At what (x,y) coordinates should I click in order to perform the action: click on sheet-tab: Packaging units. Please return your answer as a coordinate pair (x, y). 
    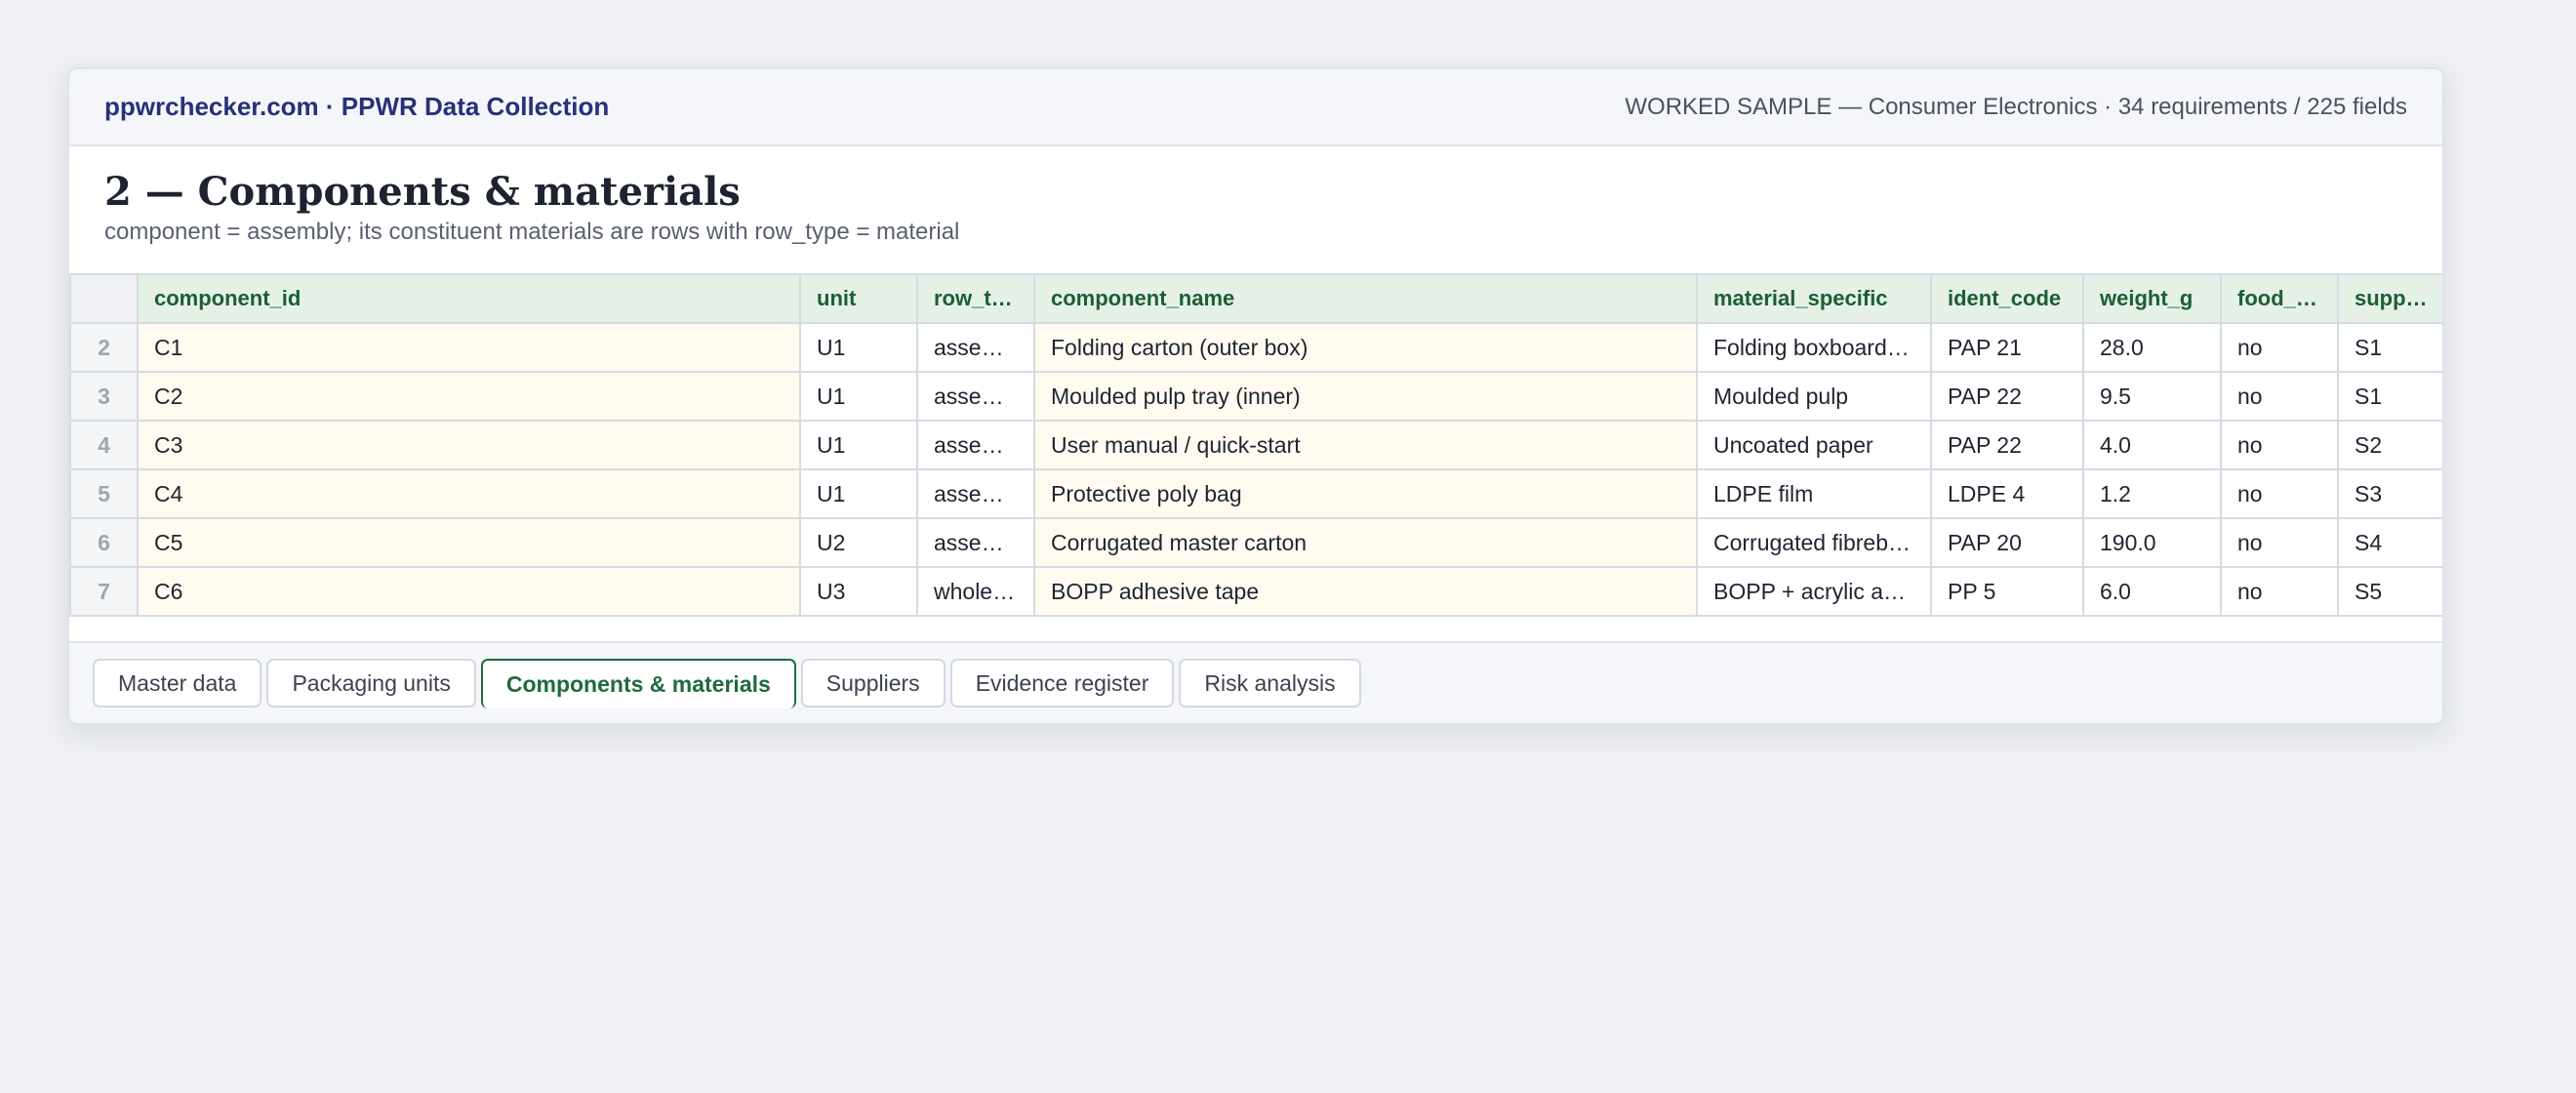
    Looking at the image, I should click on (371, 684).